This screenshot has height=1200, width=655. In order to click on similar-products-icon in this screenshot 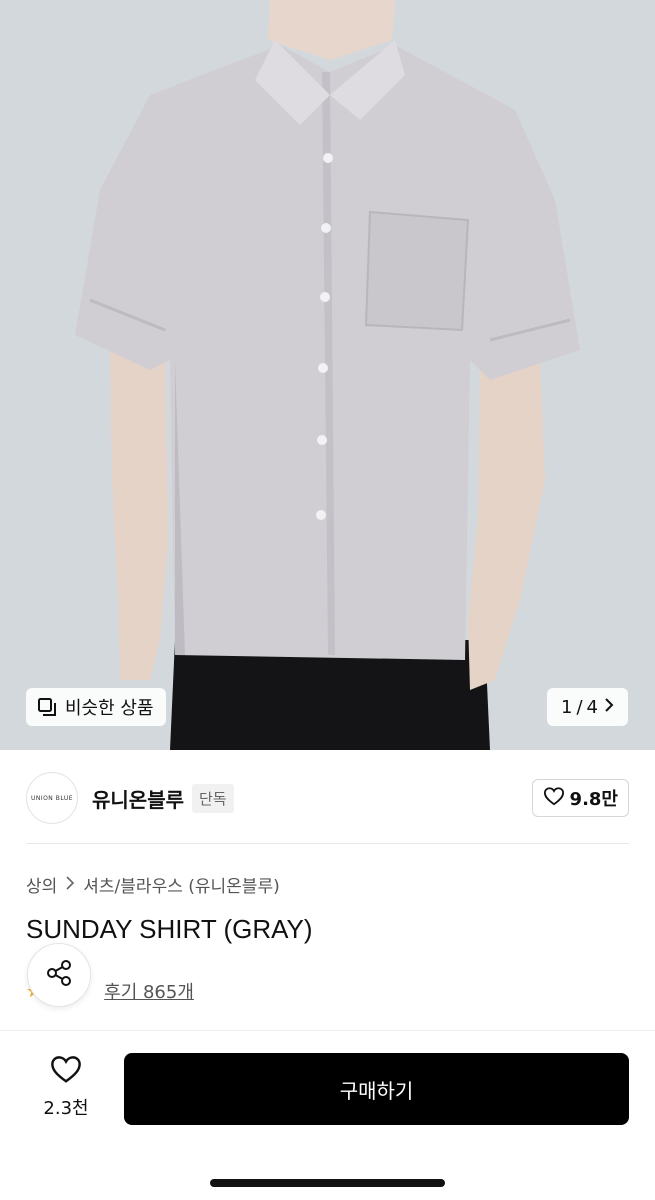, I will do `click(47, 707)`.